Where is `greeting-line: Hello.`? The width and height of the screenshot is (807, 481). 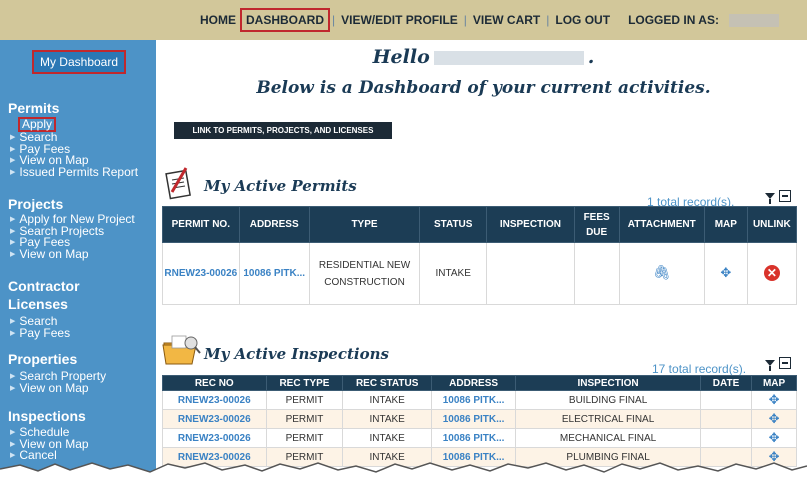 greeting-line: Hello. is located at coordinates (483, 57).